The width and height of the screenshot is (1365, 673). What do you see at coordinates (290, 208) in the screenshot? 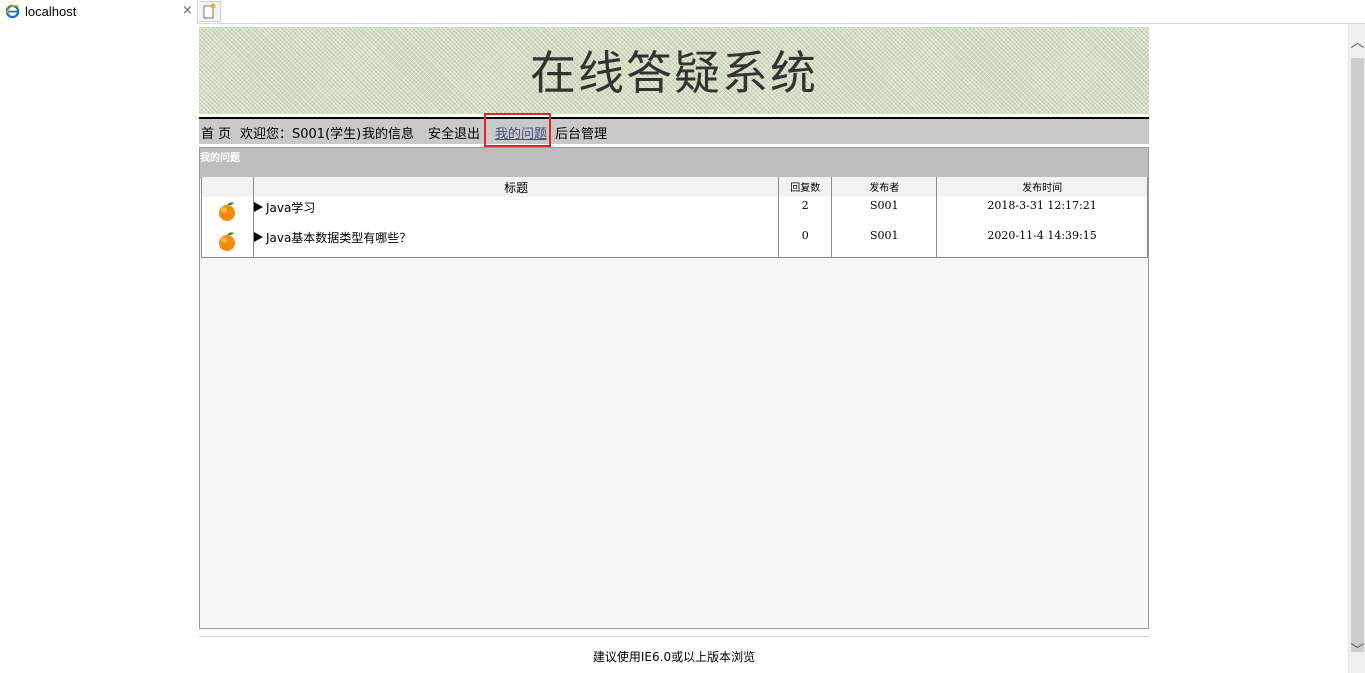
I see `question-title-link: Java学习` at bounding box center [290, 208].